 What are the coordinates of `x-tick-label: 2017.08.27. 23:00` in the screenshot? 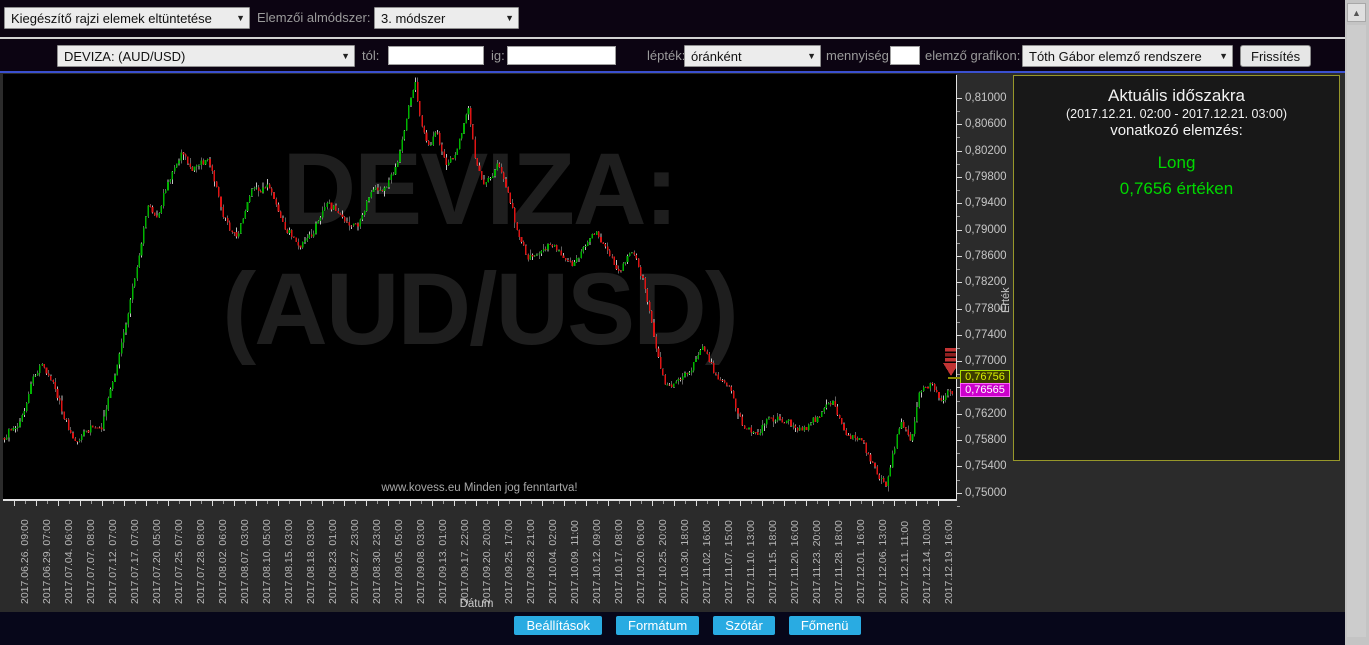 It's located at (355, 561).